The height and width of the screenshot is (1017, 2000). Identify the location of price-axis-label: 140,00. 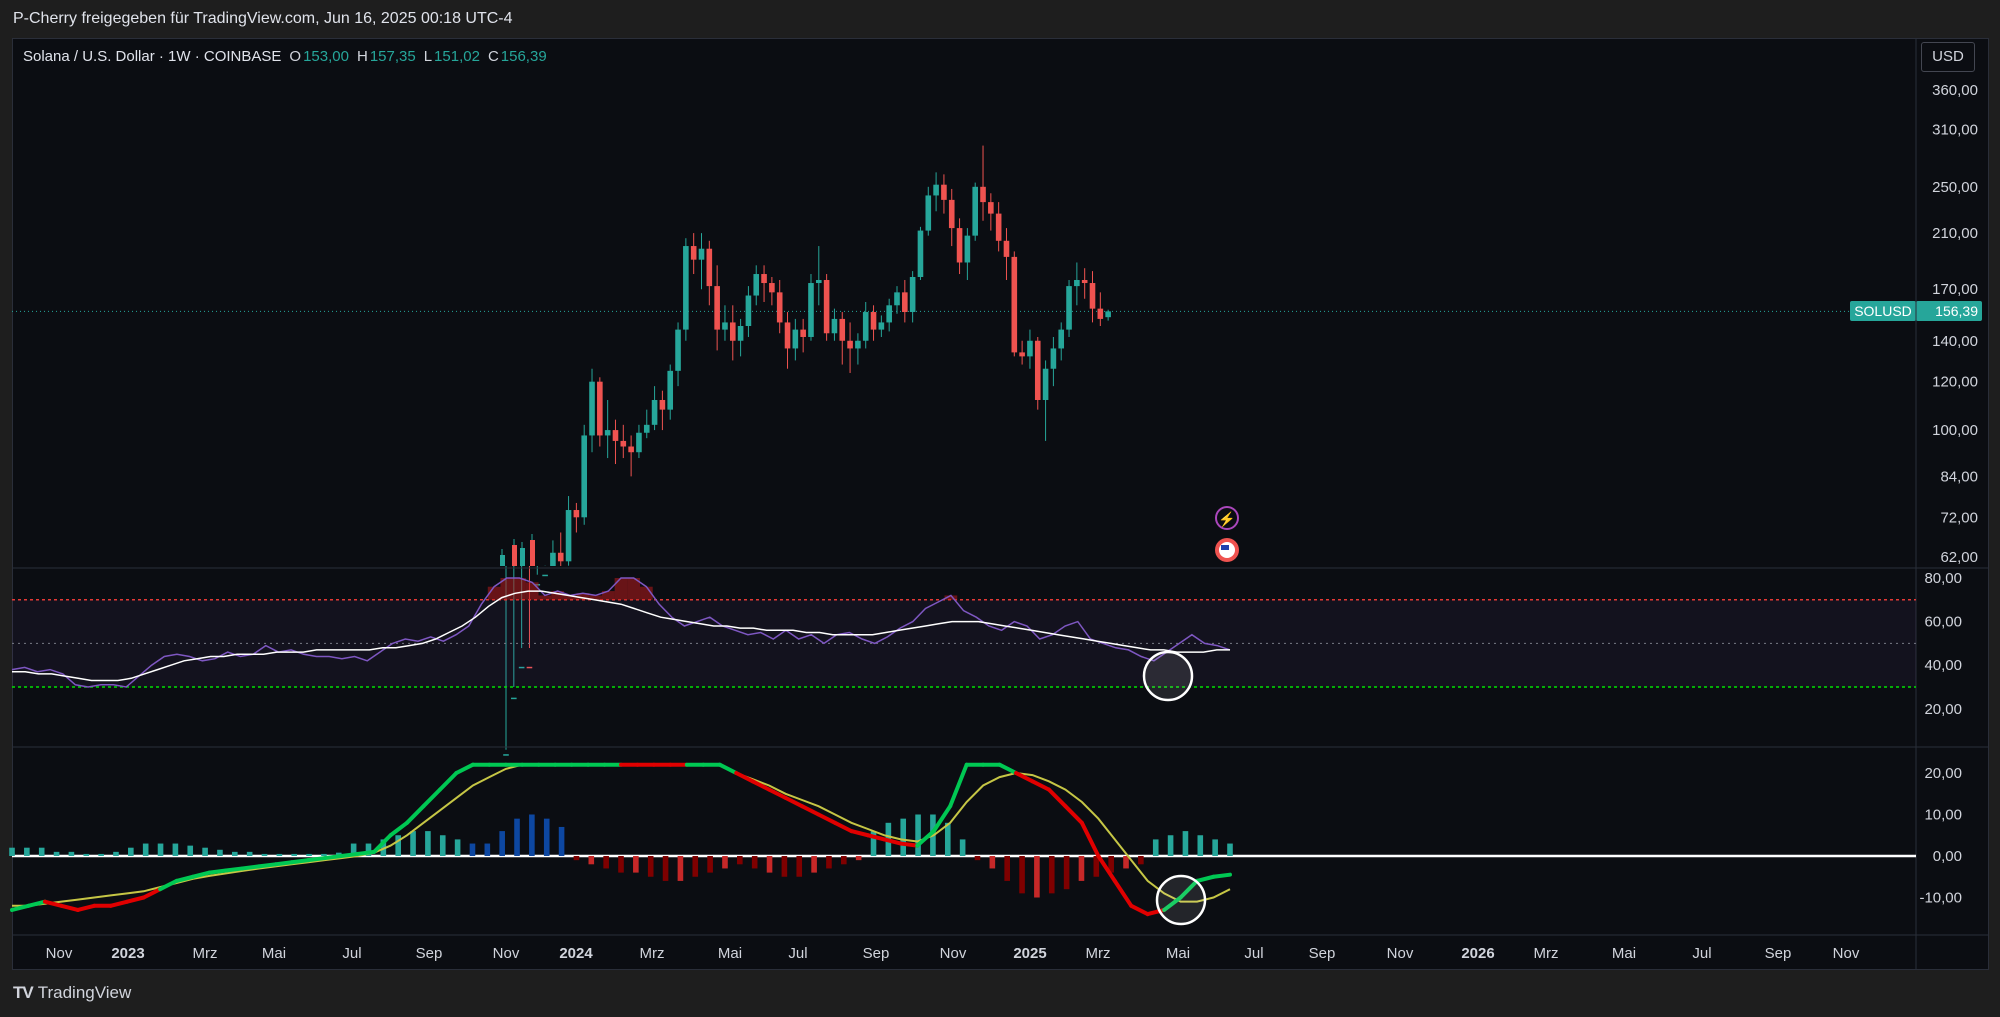
(1955, 341).